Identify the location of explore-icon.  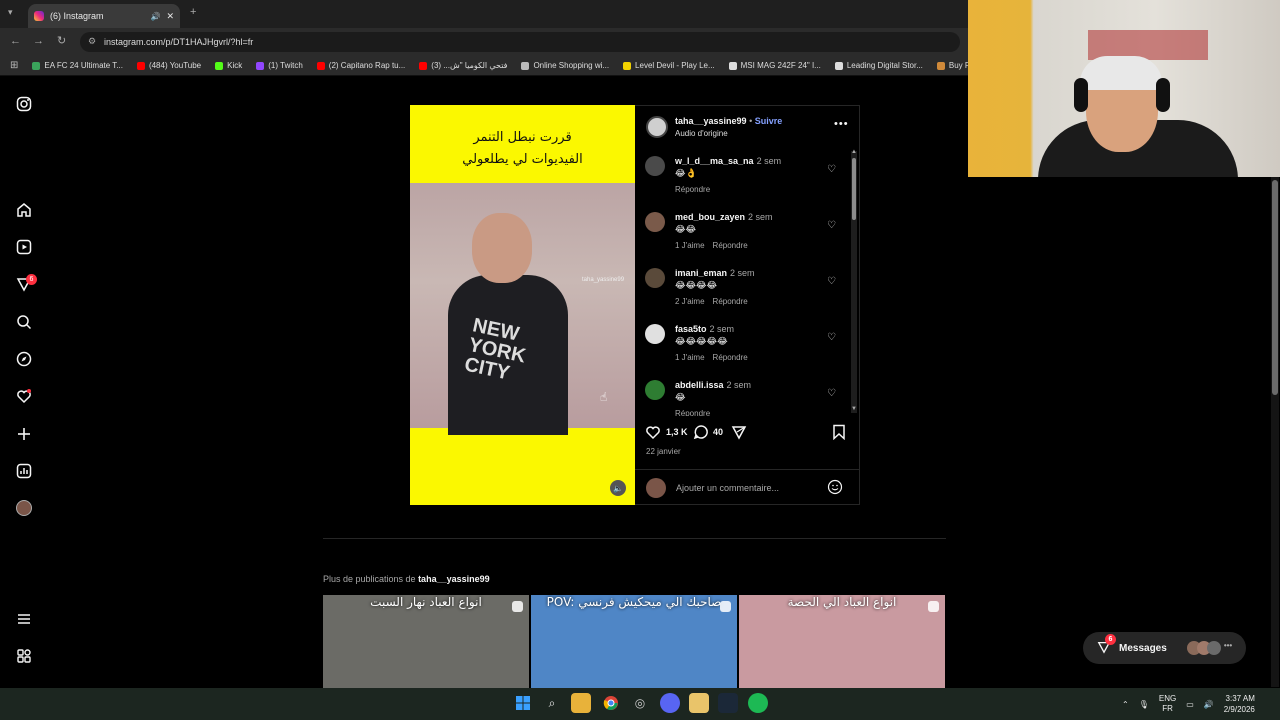
(24, 359).